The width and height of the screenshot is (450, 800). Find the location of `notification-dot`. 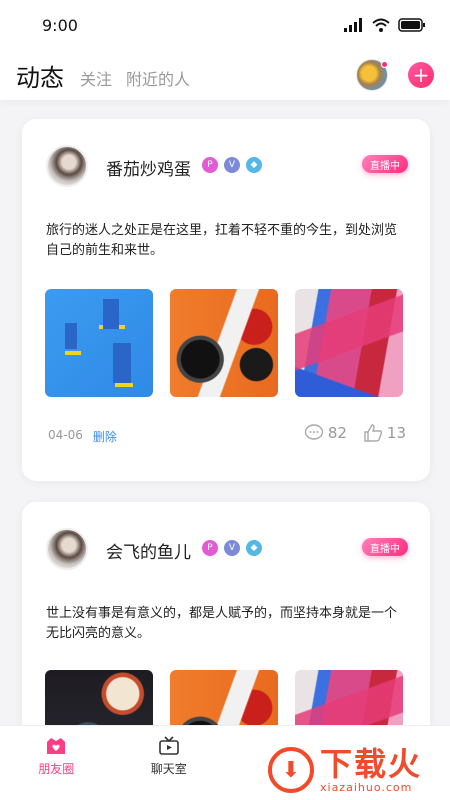

notification-dot is located at coordinates (384, 64).